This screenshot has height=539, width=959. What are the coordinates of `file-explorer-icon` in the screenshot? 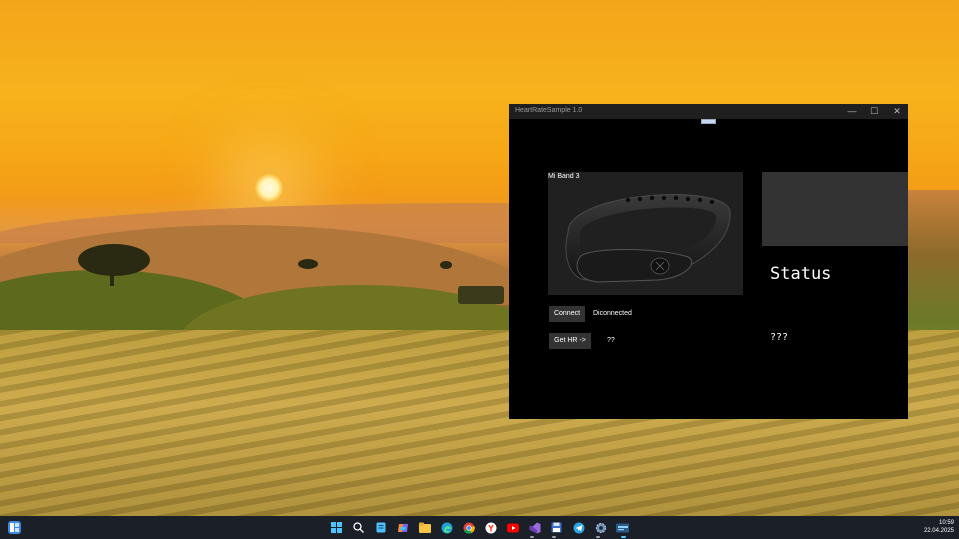 It's located at (424, 527).